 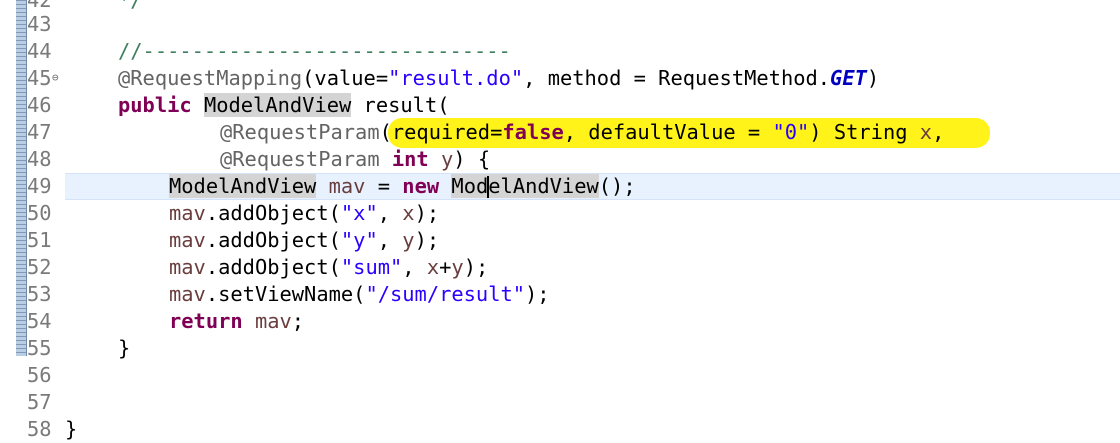 I want to click on code-line-50: 50 mav.addObject("x", x);, so click(x=560, y=213).